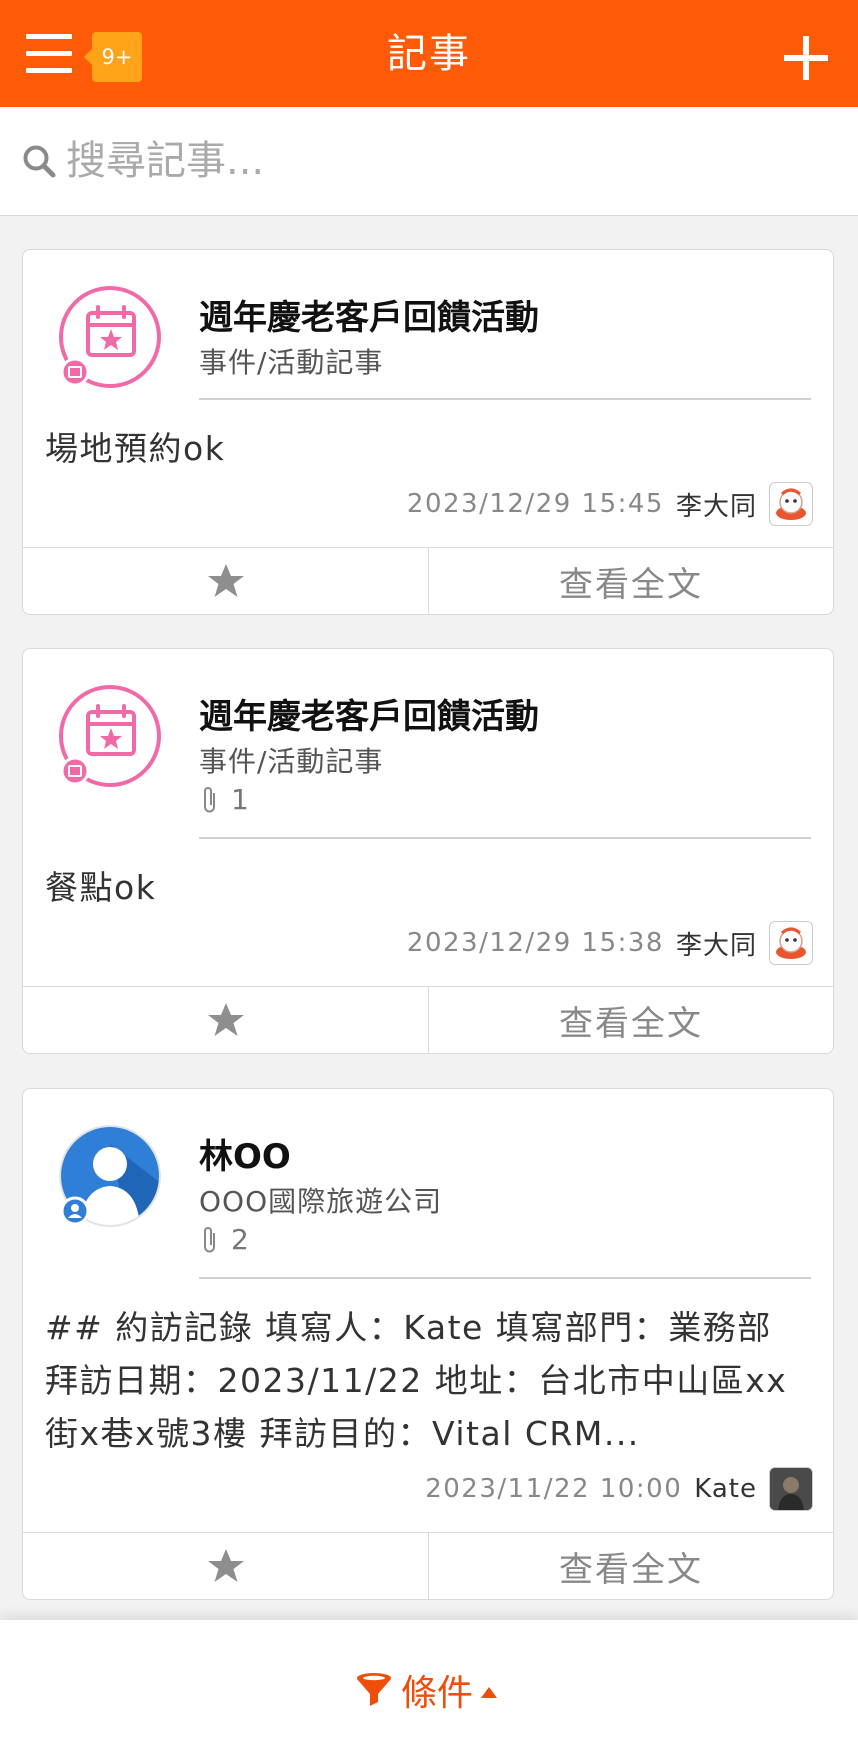  What do you see at coordinates (225, 799) in the screenshot?
I see `attachment-count: 1` at bounding box center [225, 799].